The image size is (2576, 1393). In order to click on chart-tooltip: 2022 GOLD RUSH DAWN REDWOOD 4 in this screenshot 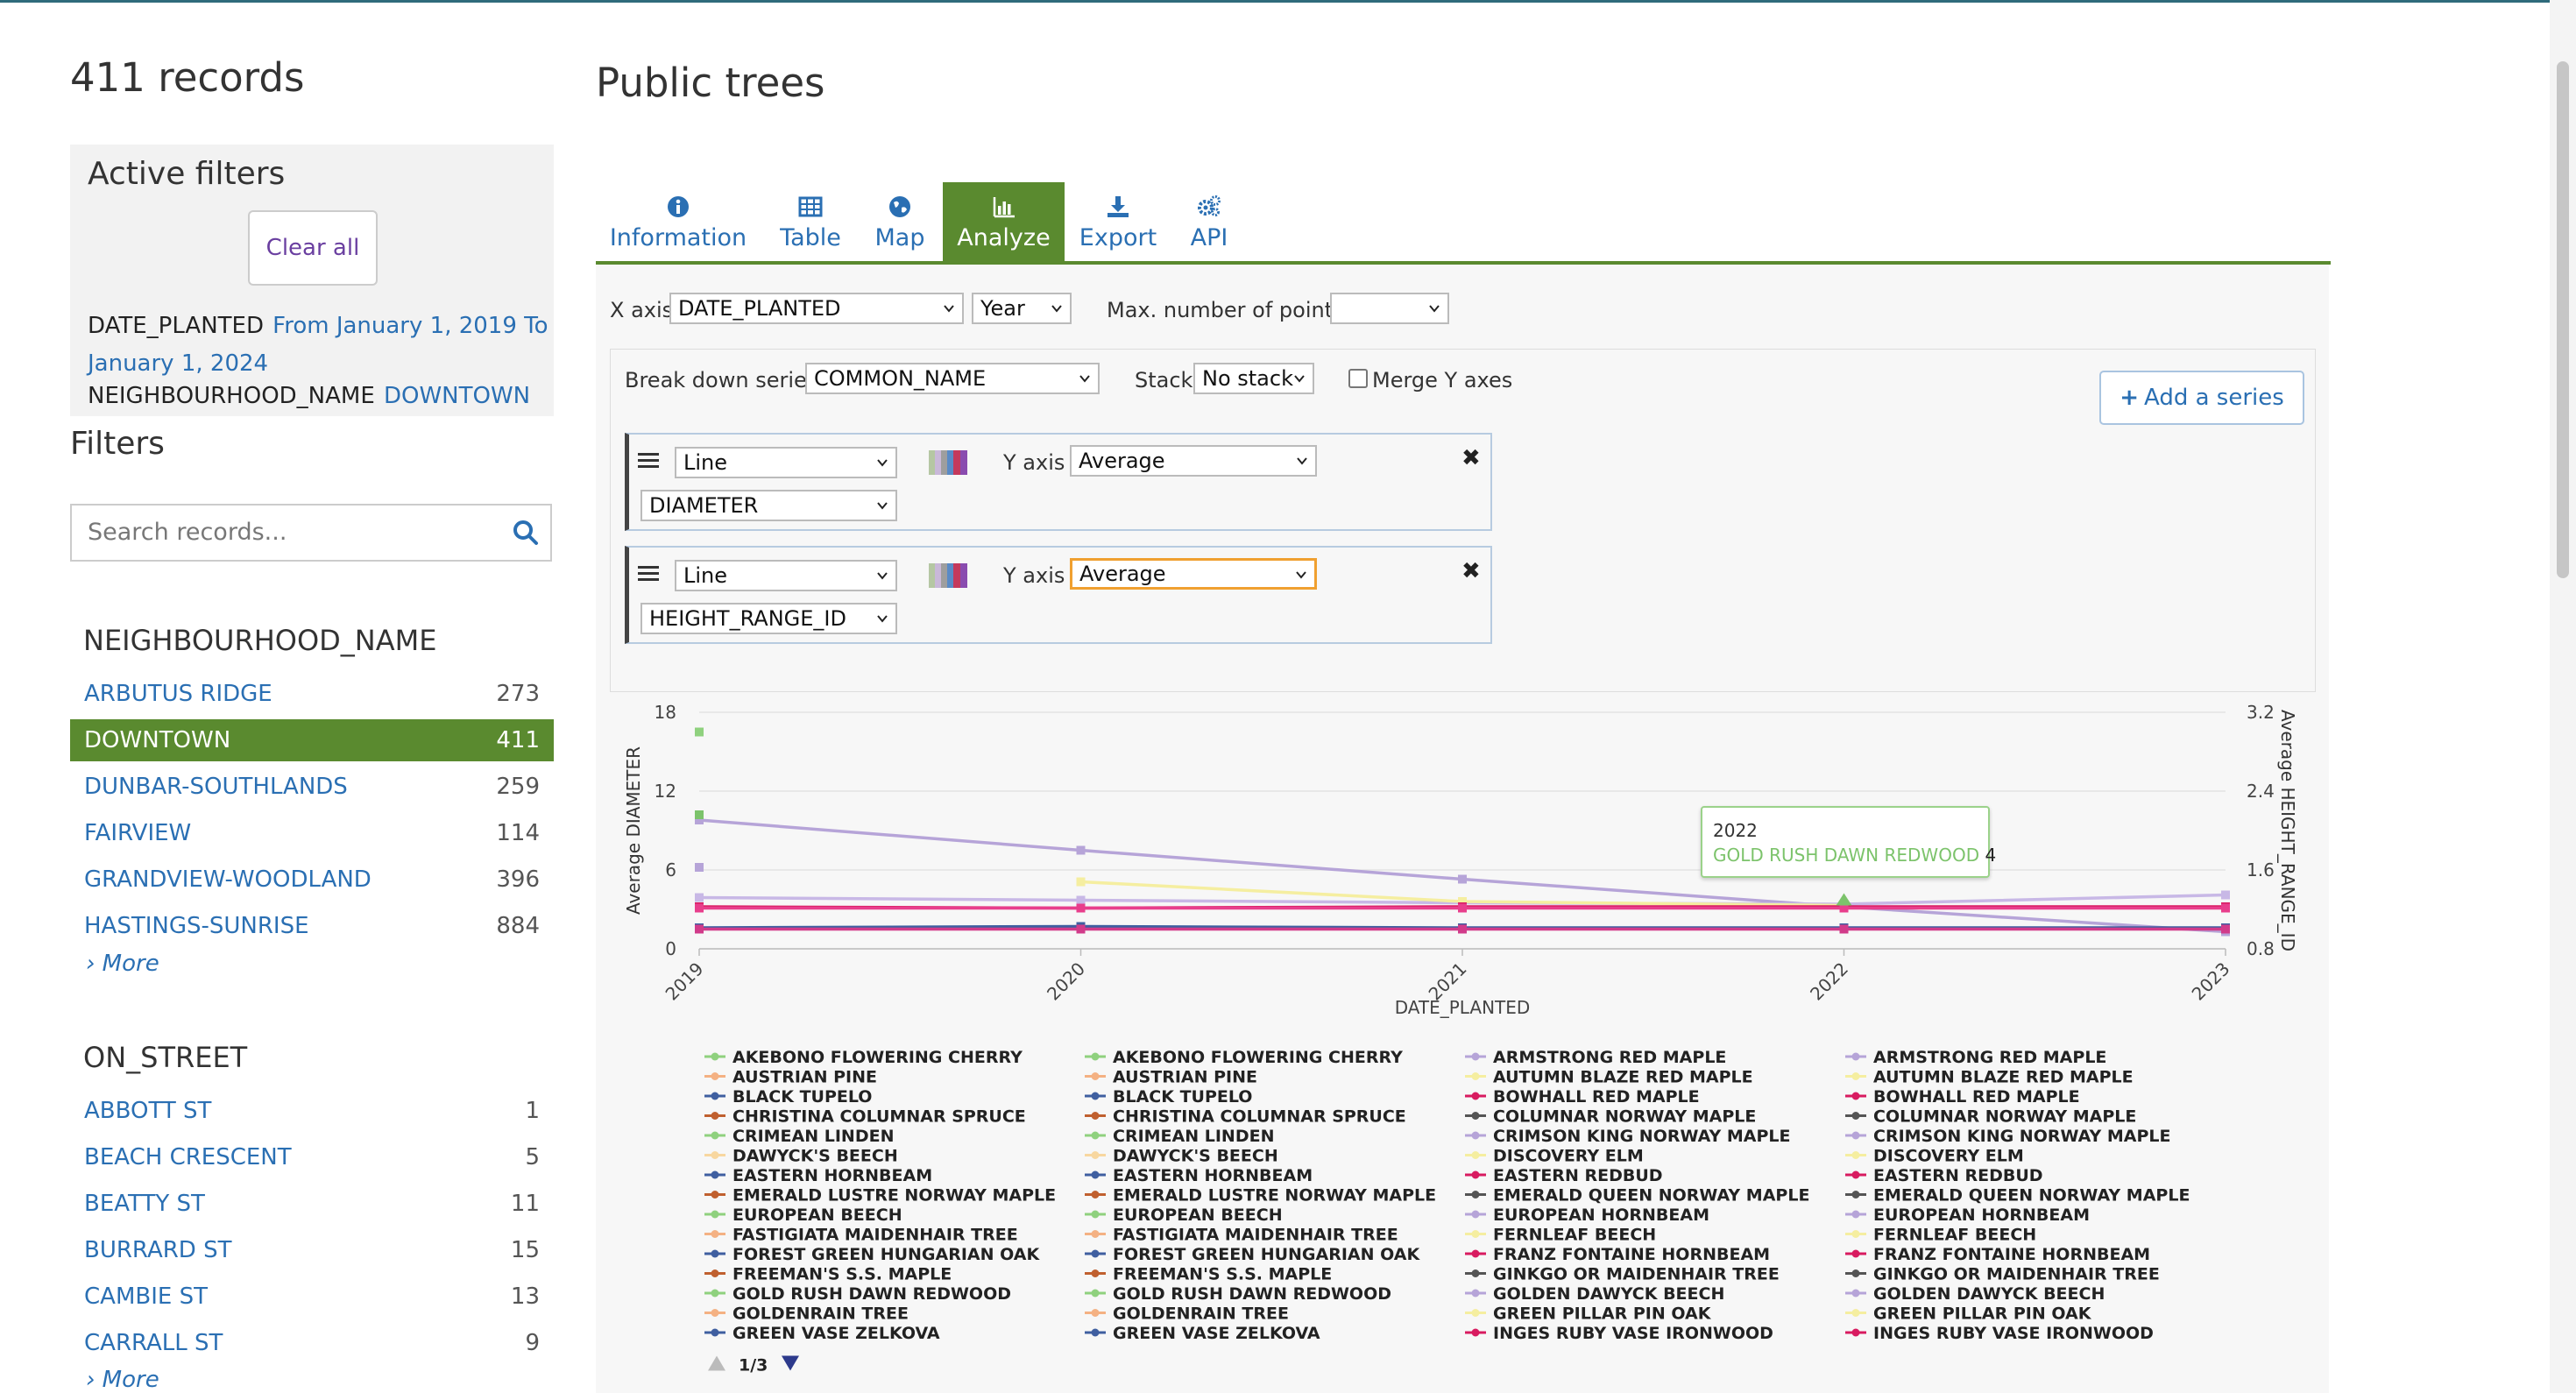, I will do `click(1848, 842)`.